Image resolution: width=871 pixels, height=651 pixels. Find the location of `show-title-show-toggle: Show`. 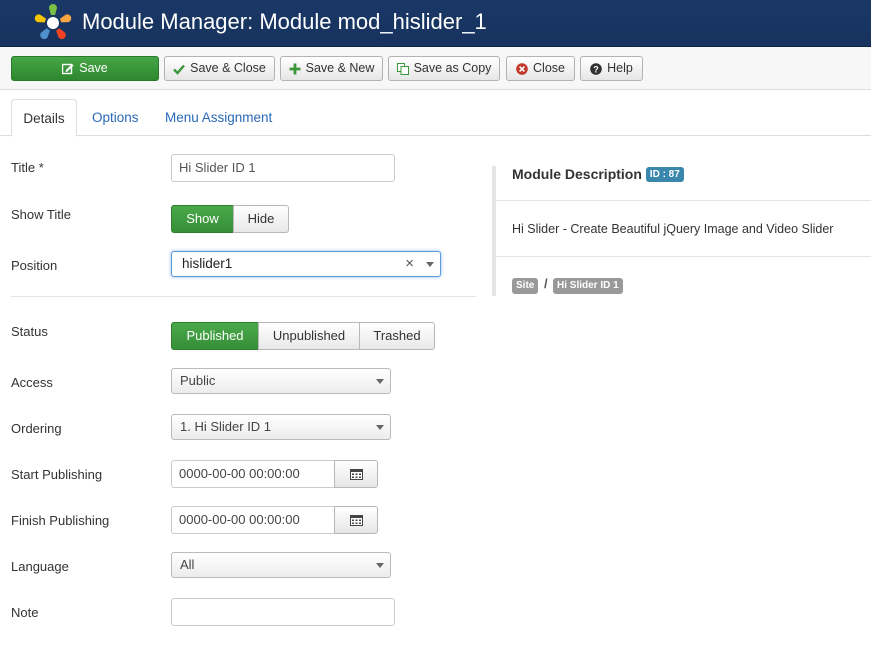

show-title-show-toggle: Show is located at coordinates (202, 219).